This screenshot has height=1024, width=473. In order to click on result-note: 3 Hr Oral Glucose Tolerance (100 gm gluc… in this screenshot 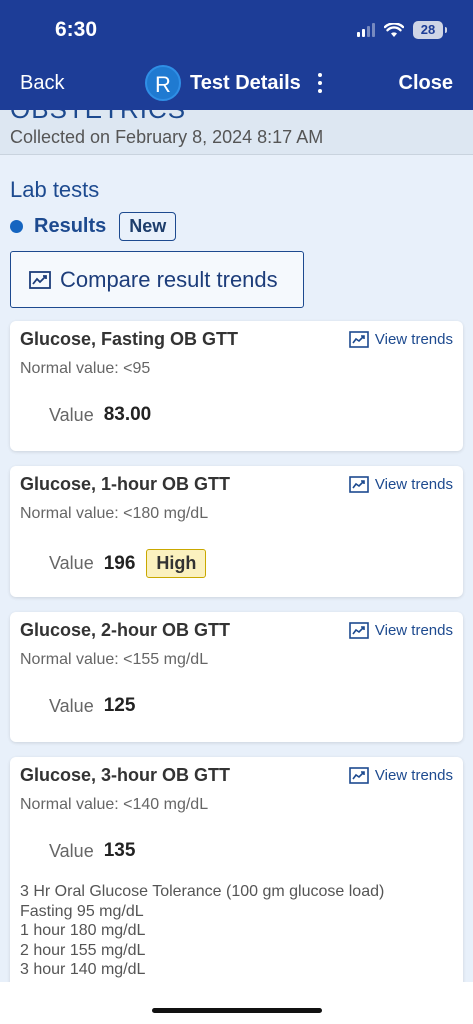, I will do `click(202, 931)`.